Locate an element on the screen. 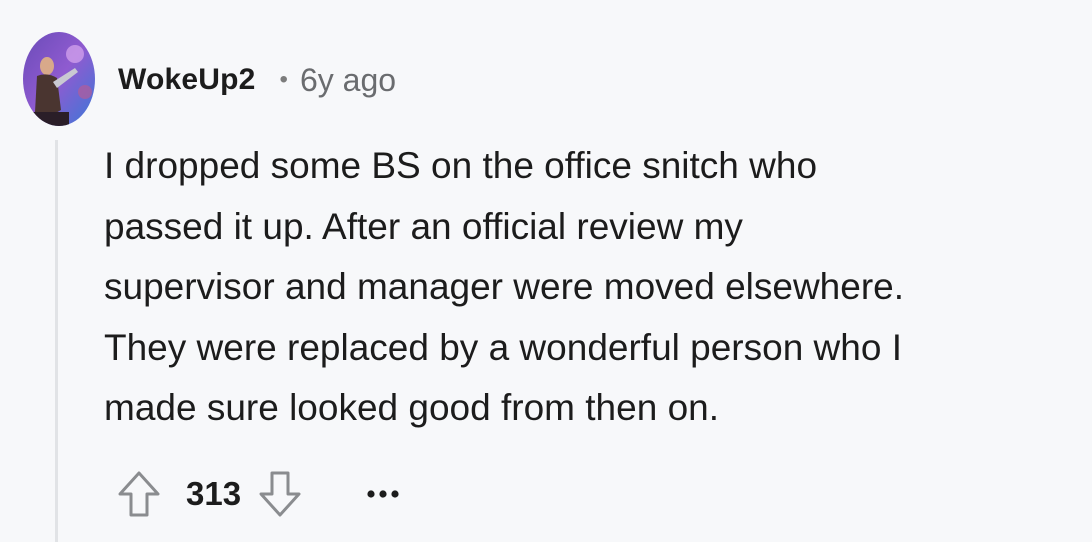 This screenshot has height=542, width=1092. thread-line is located at coordinates (56, 341).